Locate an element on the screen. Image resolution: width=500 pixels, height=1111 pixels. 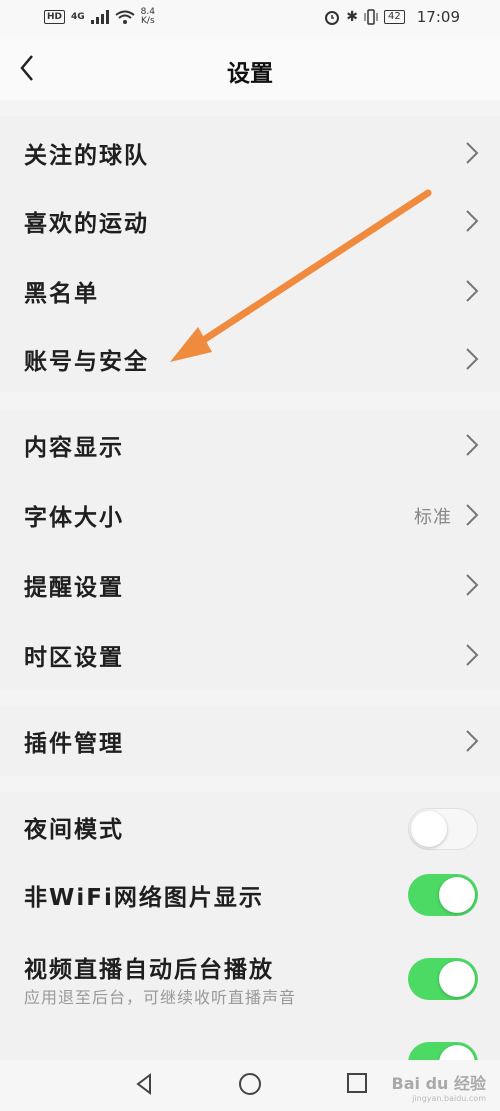
night-mode-toggle is located at coordinates (443, 829).